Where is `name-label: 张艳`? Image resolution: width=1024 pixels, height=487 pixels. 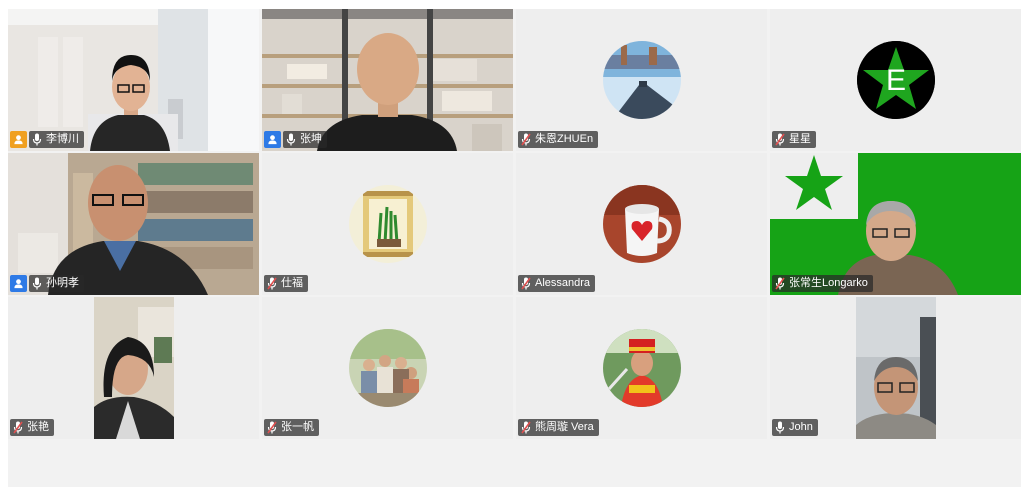
name-label: 张艳 is located at coordinates (32, 427).